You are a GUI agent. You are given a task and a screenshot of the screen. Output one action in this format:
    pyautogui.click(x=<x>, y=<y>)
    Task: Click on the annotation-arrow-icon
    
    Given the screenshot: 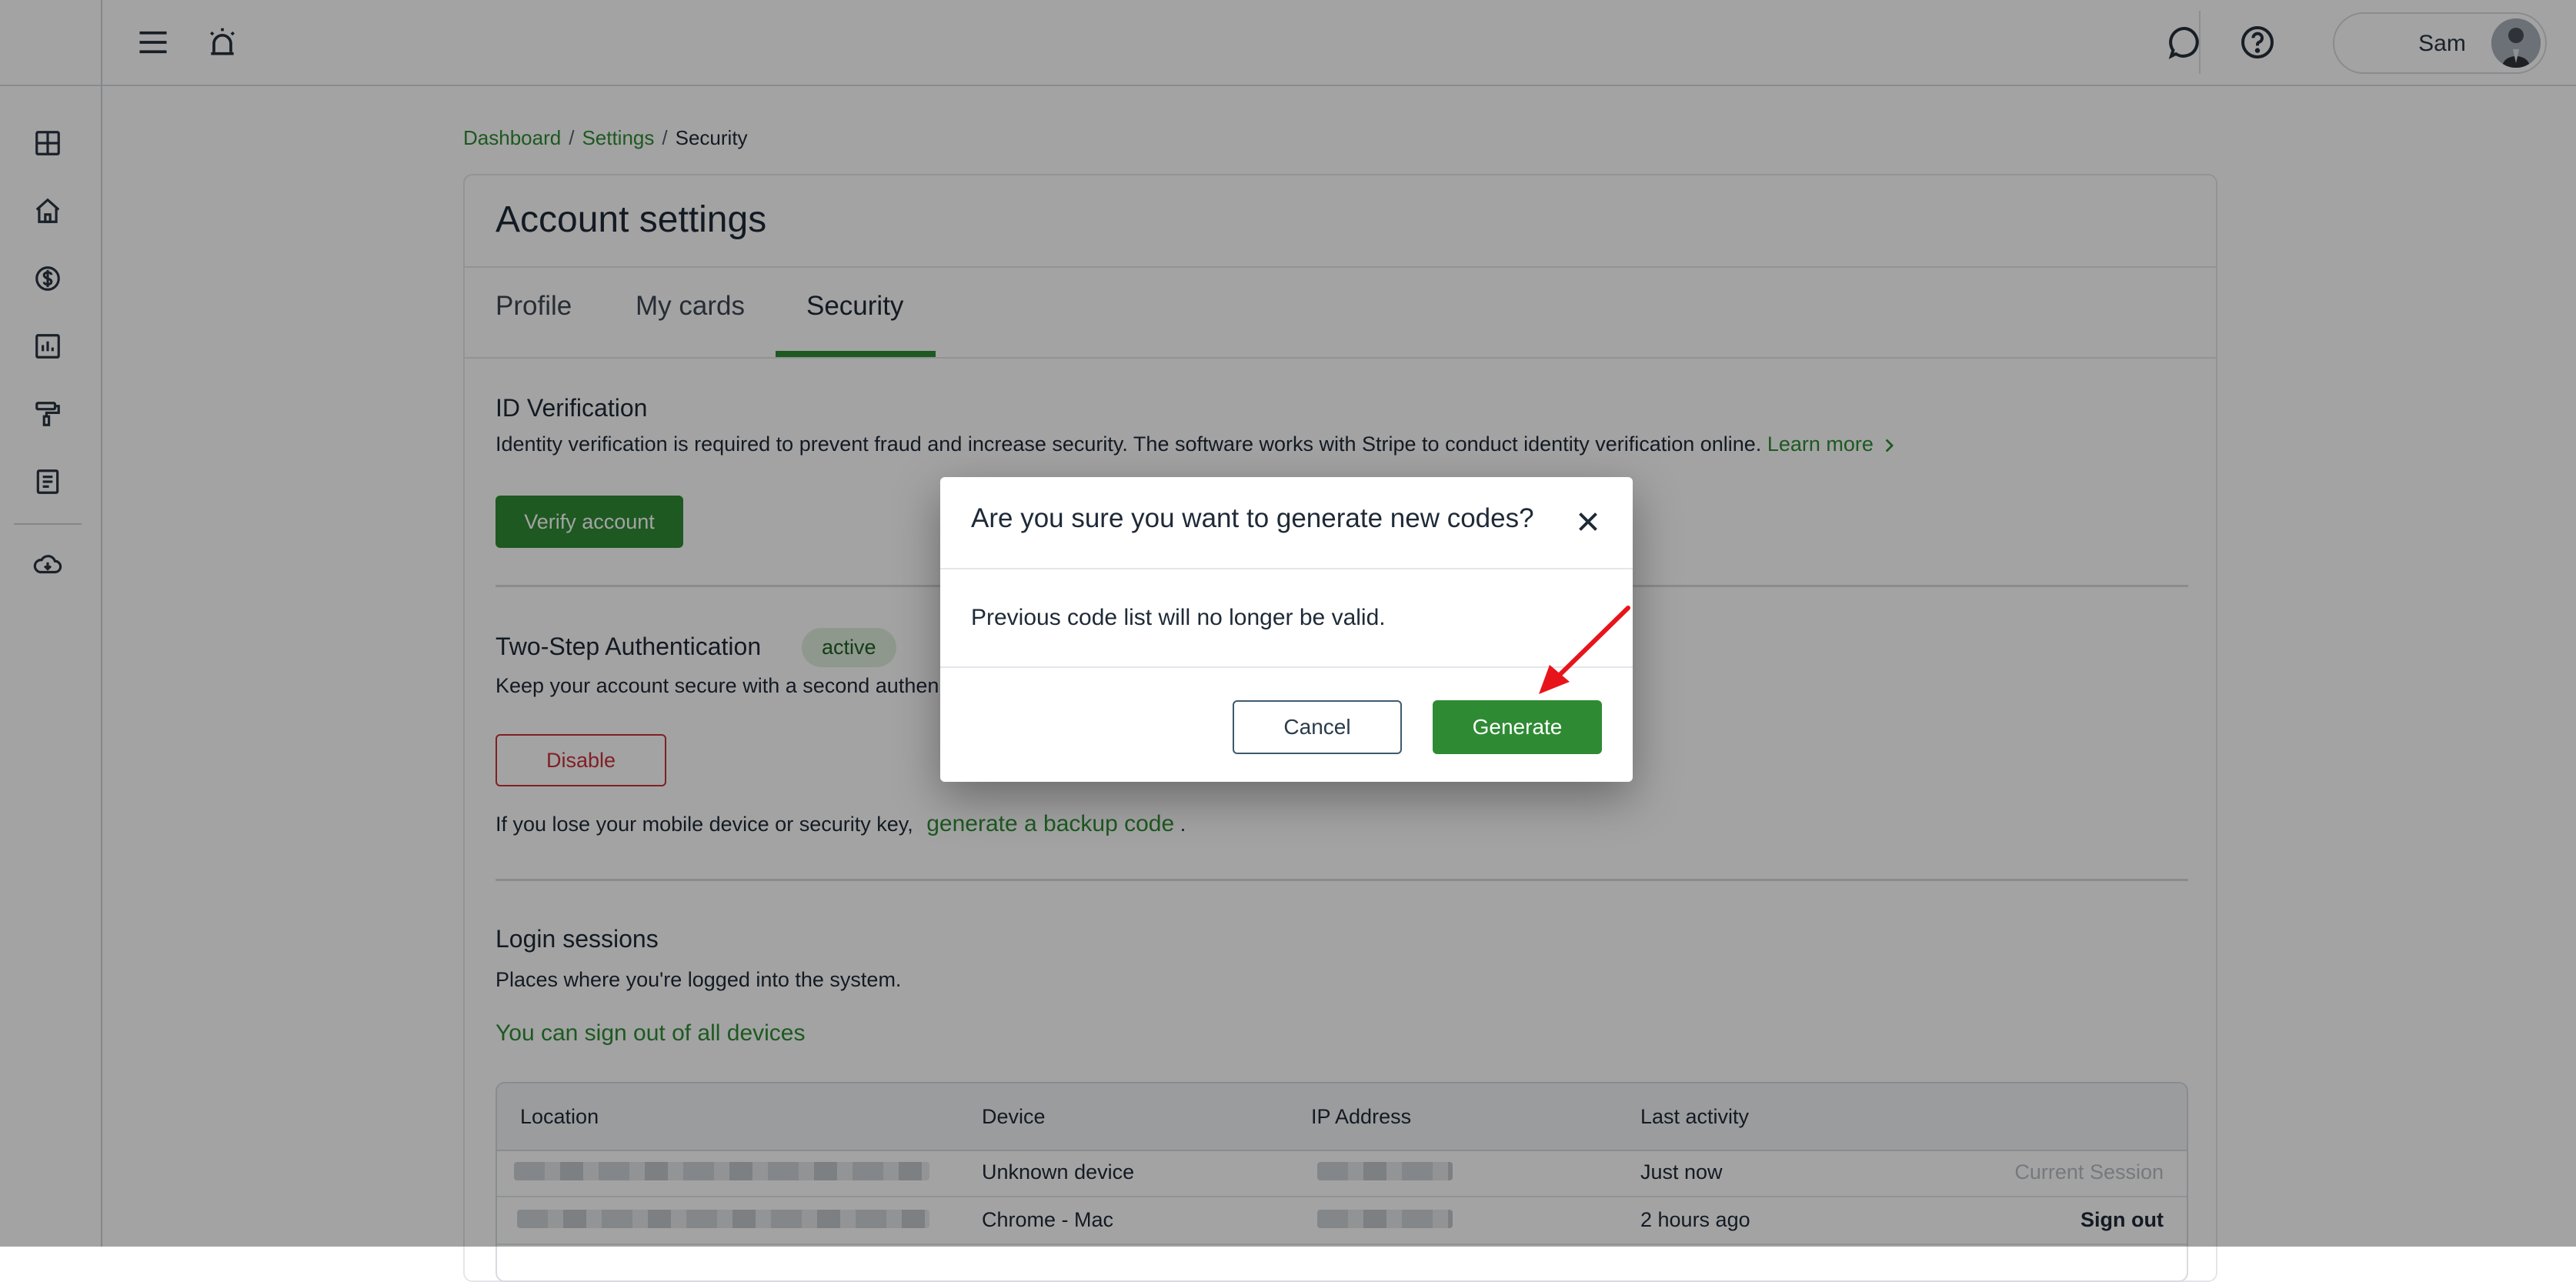 What is the action you would take?
    pyautogui.click(x=1585, y=650)
    